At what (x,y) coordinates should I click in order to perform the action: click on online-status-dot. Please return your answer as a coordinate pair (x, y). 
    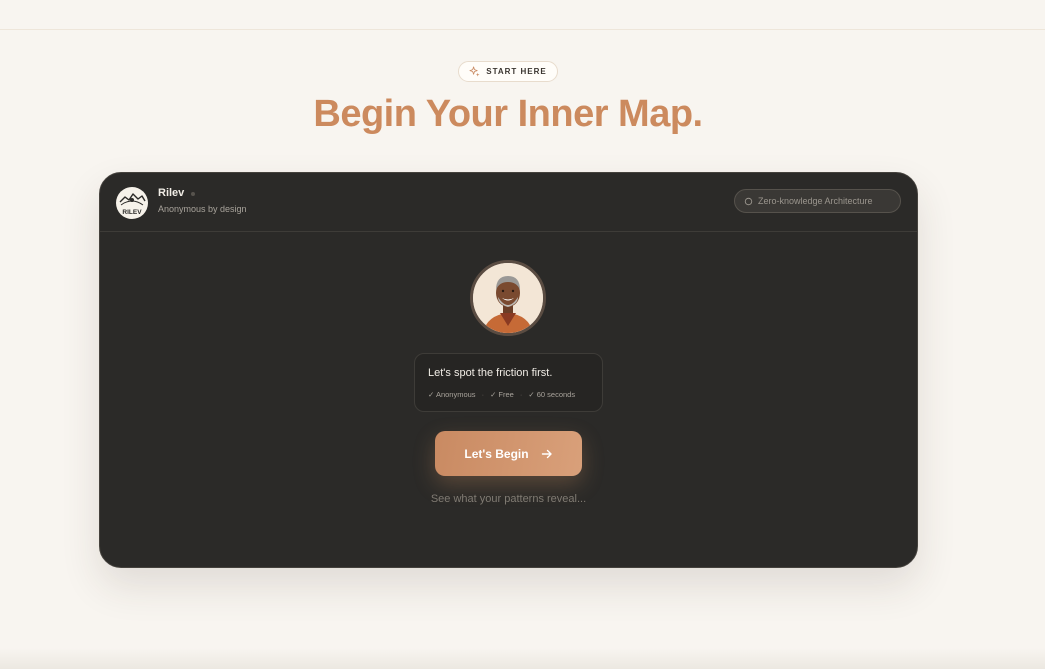
    Looking at the image, I should click on (193, 194).